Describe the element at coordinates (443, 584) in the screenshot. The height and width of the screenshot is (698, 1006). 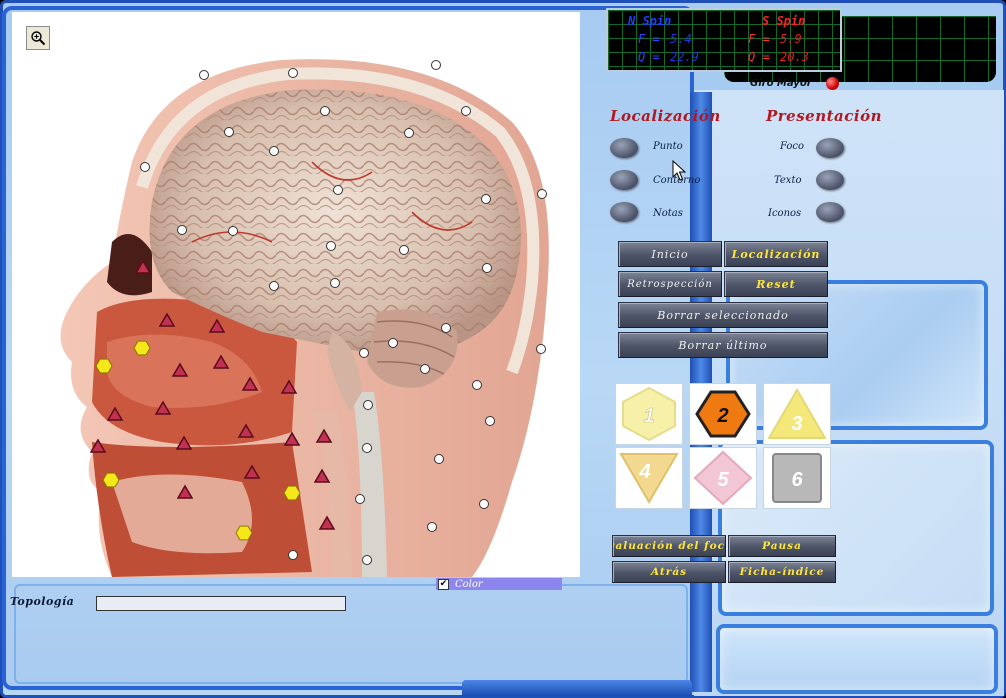
I see `color-checkbox: ✔` at that location.